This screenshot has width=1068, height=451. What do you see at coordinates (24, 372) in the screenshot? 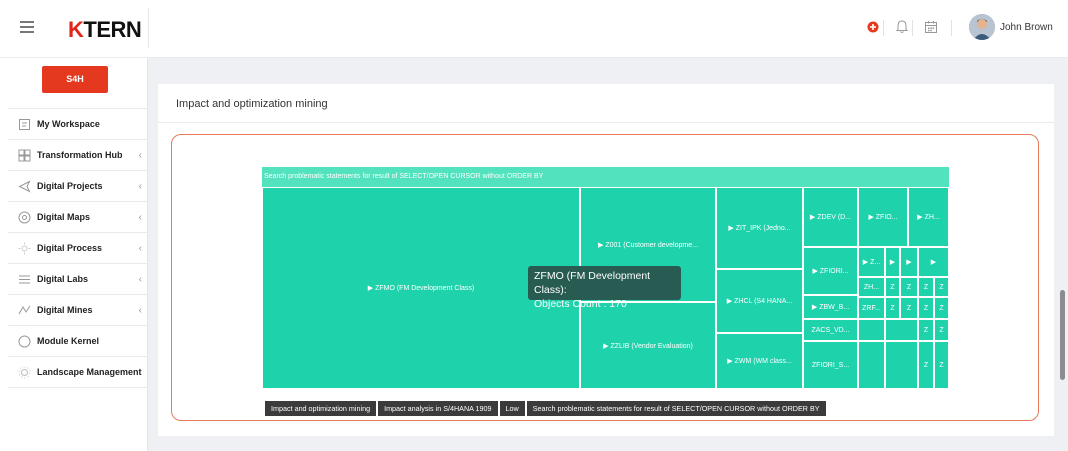
I see `settings-icon` at bounding box center [24, 372].